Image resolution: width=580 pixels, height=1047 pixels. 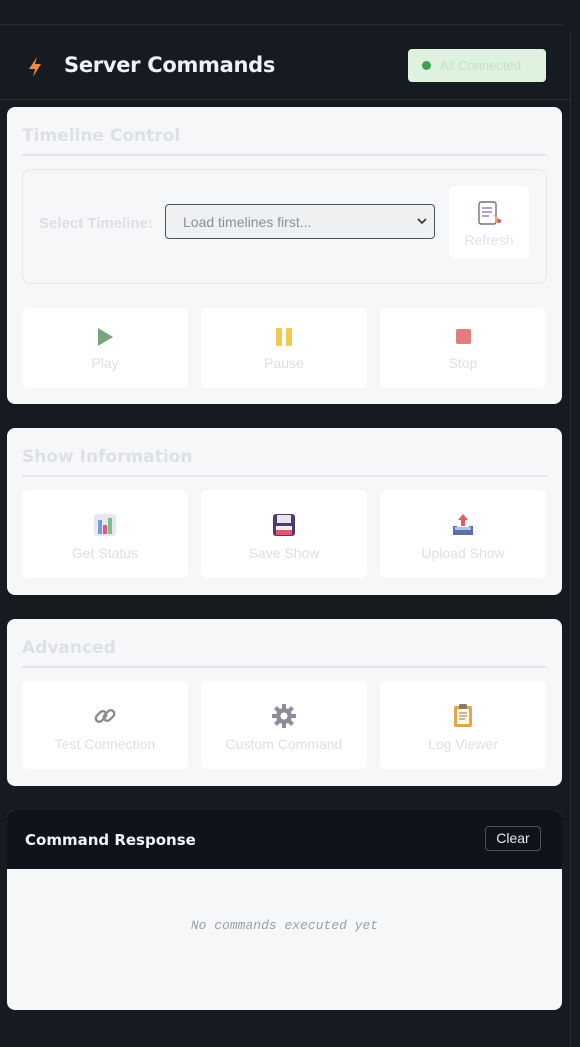 I want to click on play-button: Play, so click(x=105, y=348).